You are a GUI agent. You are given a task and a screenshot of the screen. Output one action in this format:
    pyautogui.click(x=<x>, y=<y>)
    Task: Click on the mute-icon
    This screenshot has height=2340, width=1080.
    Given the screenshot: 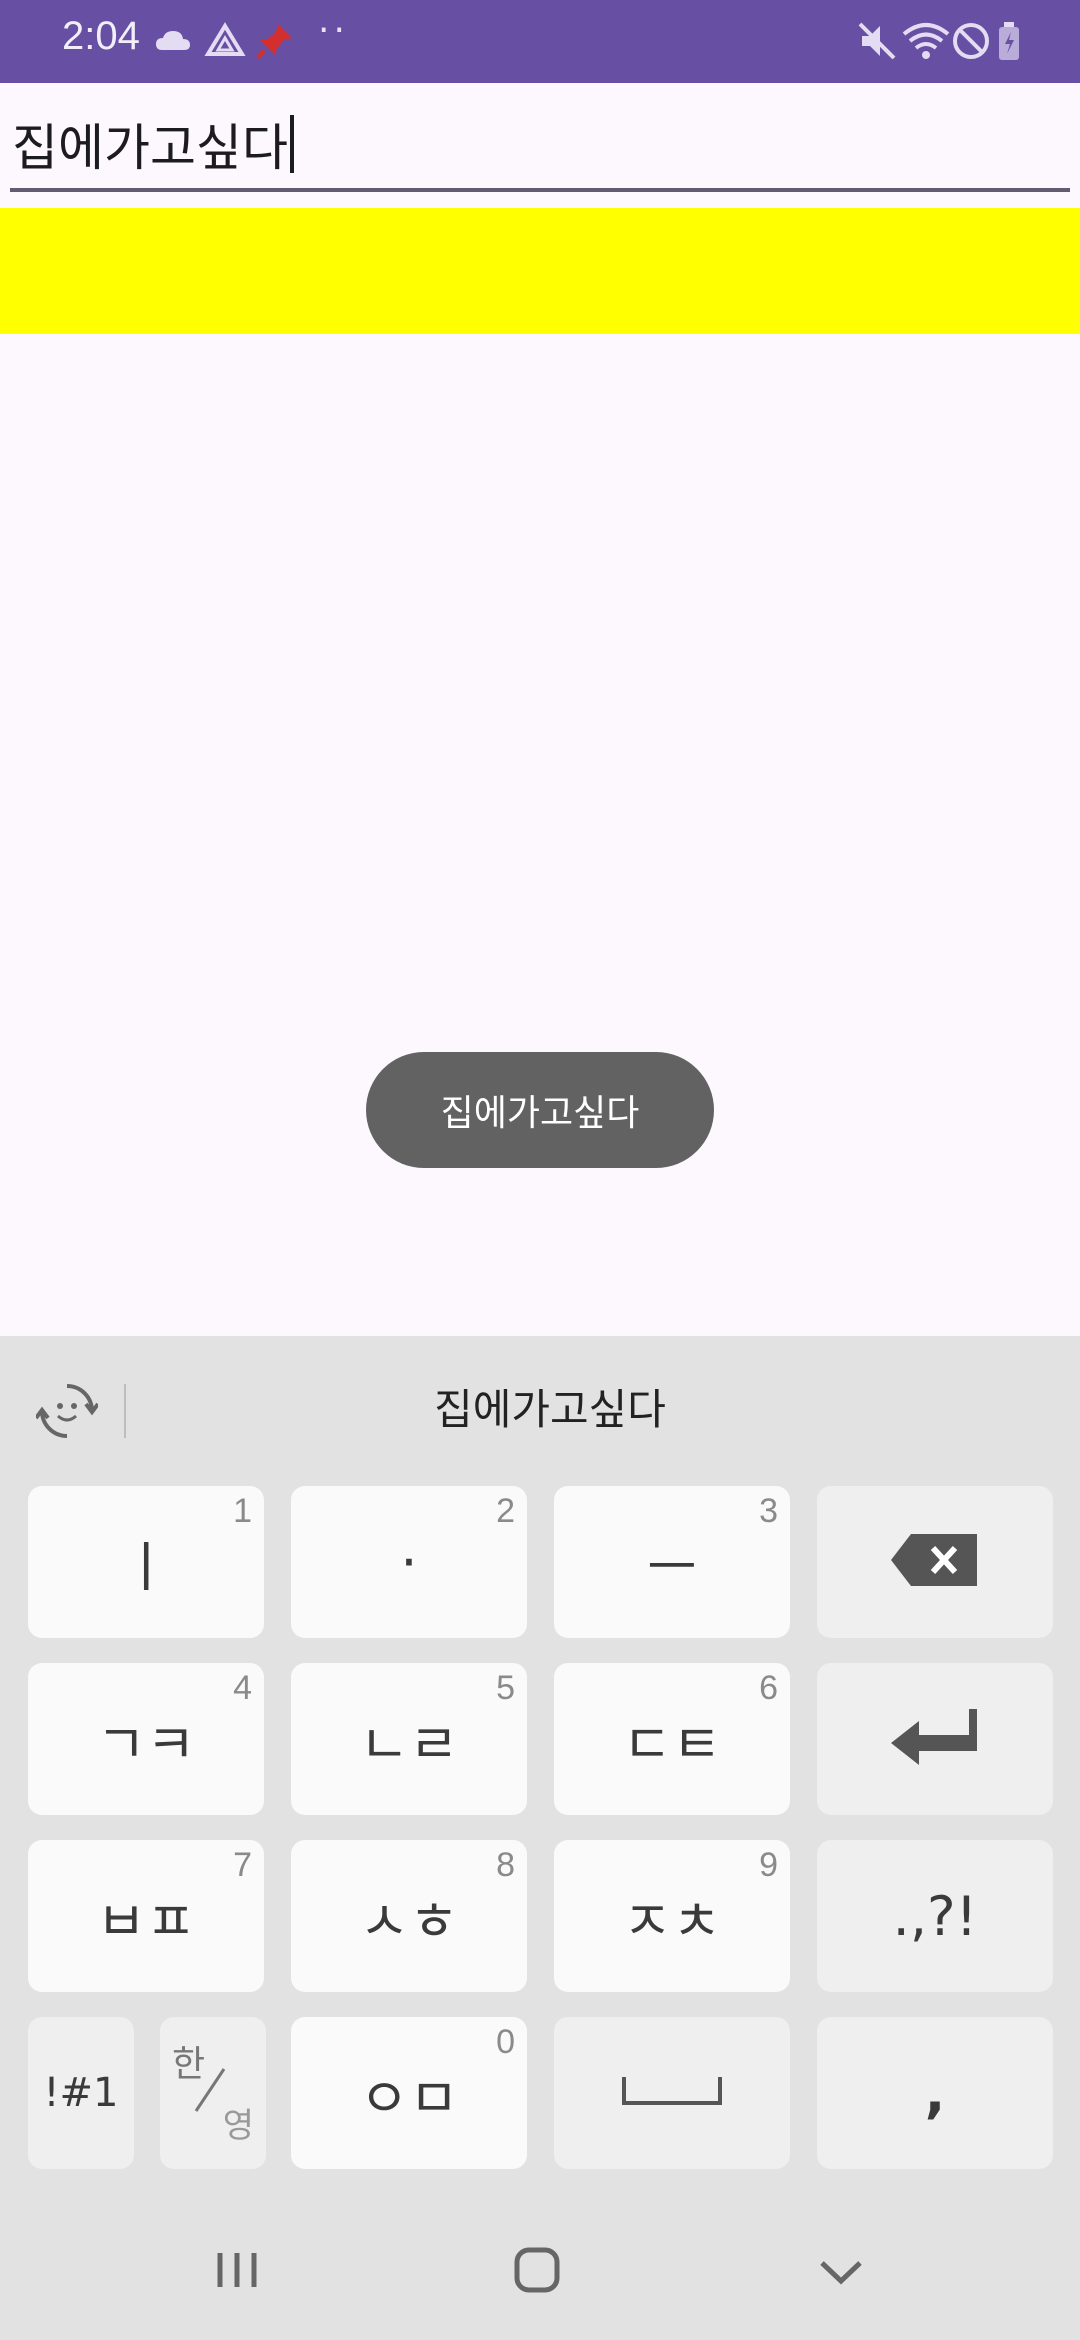 What is the action you would take?
    pyautogui.click(x=877, y=41)
    